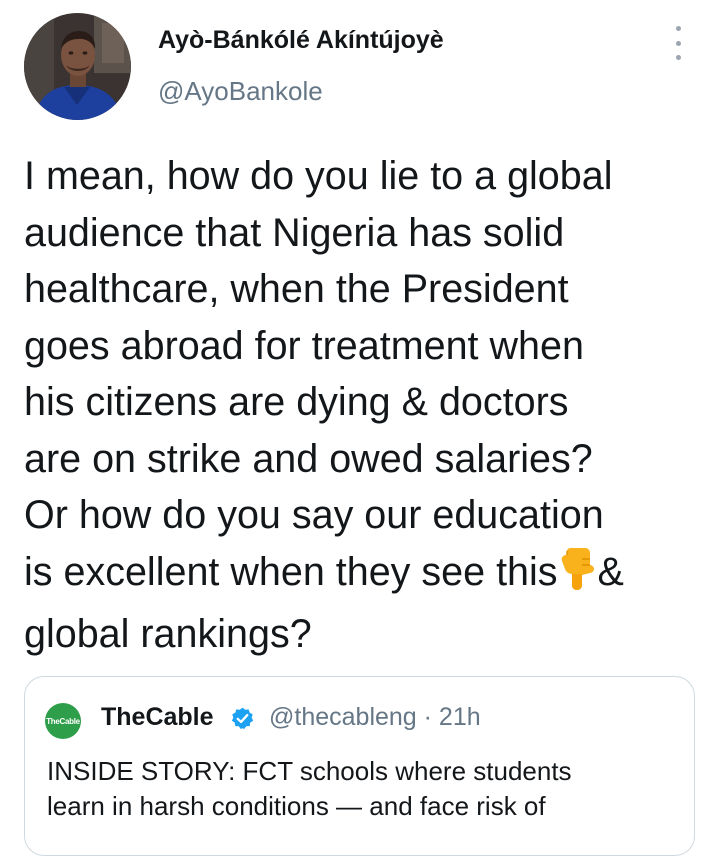  I want to click on author-handle: @AyoBankole, so click(240, 91).